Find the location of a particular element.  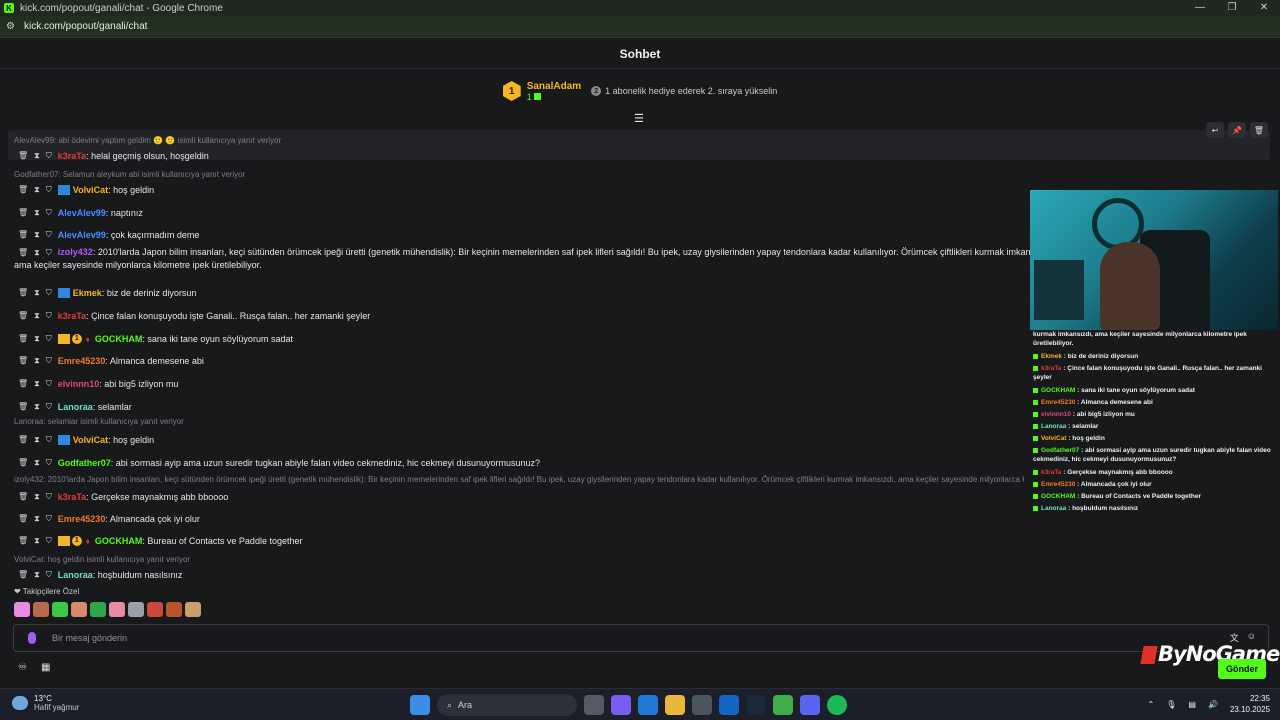

pin-icon: 📌 is located at coordinates (1237, 130).